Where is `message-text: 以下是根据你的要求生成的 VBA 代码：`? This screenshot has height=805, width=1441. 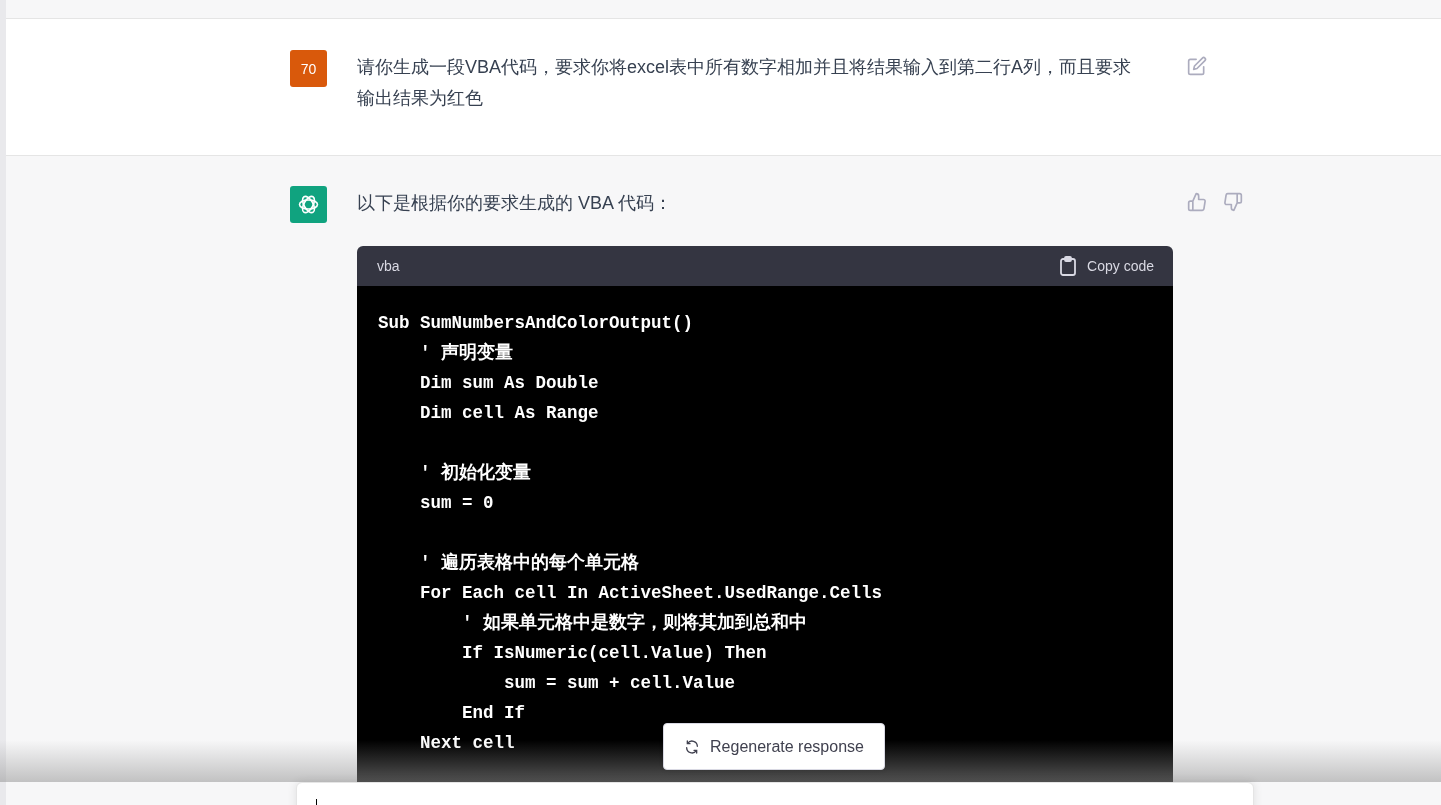
message-text: 以下是根据你的要求生成的 VBA 代码： is located at coordinates (515, 203).